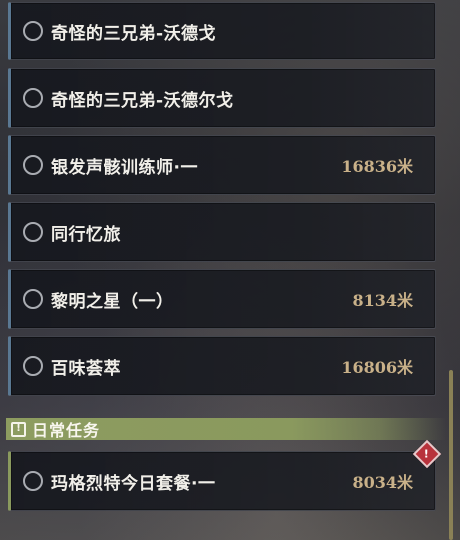 The height and width of the screenshot is (540, 460). What do you see at coordinates (86, 368) in the screenshot?
I see `quest-title: 百味荟萃` at bounding box center [86, 368].